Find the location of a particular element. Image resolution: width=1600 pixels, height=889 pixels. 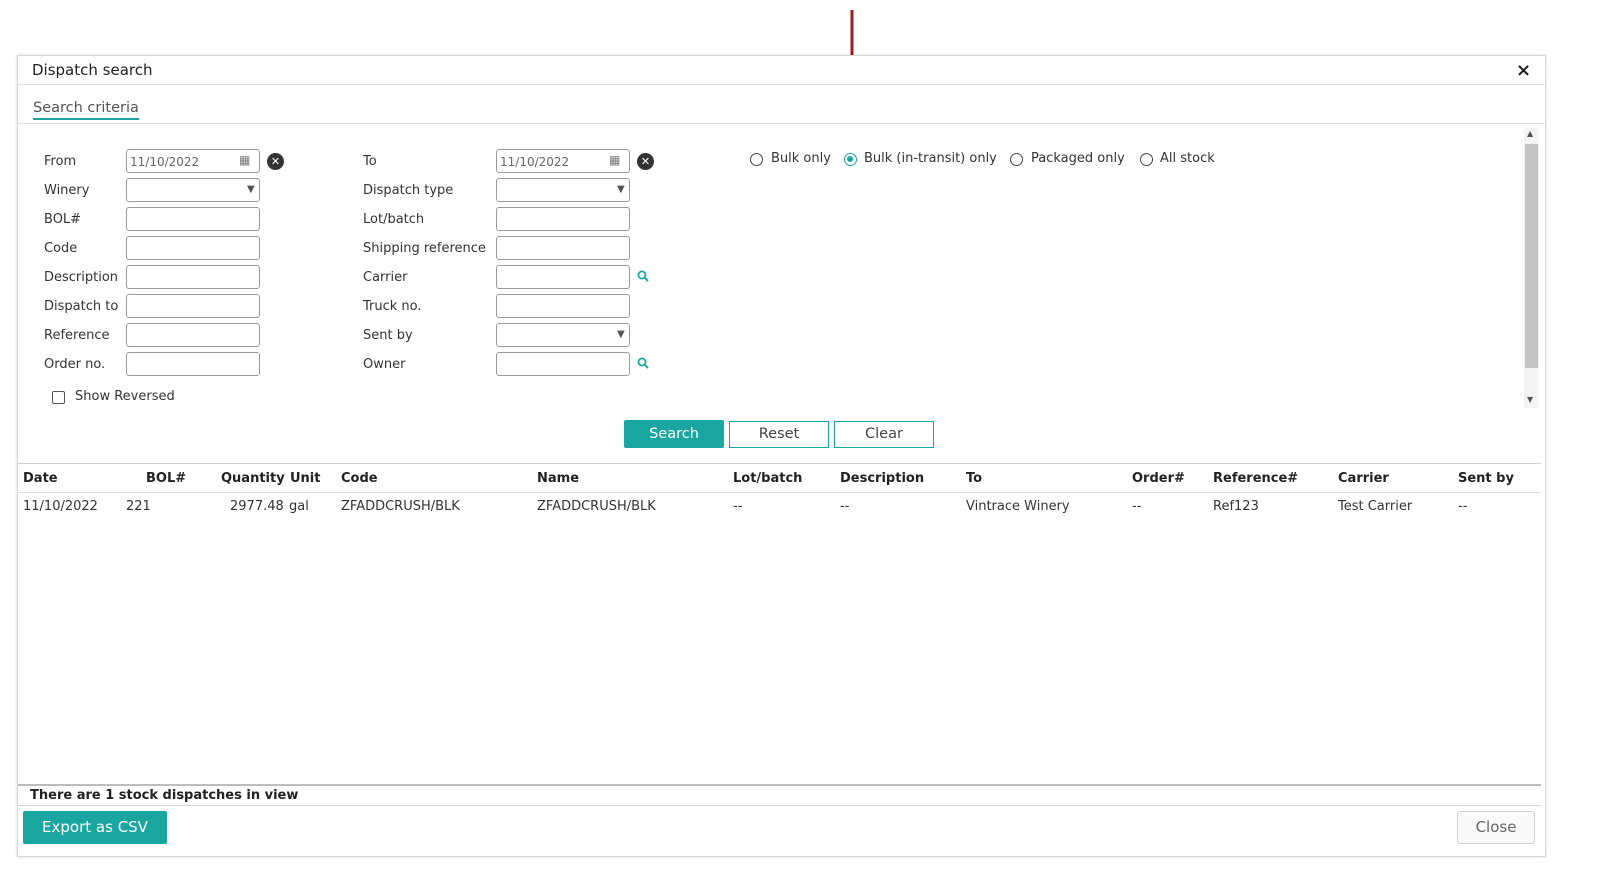

bol-label: BOL# is located at coordinates (63, 219).